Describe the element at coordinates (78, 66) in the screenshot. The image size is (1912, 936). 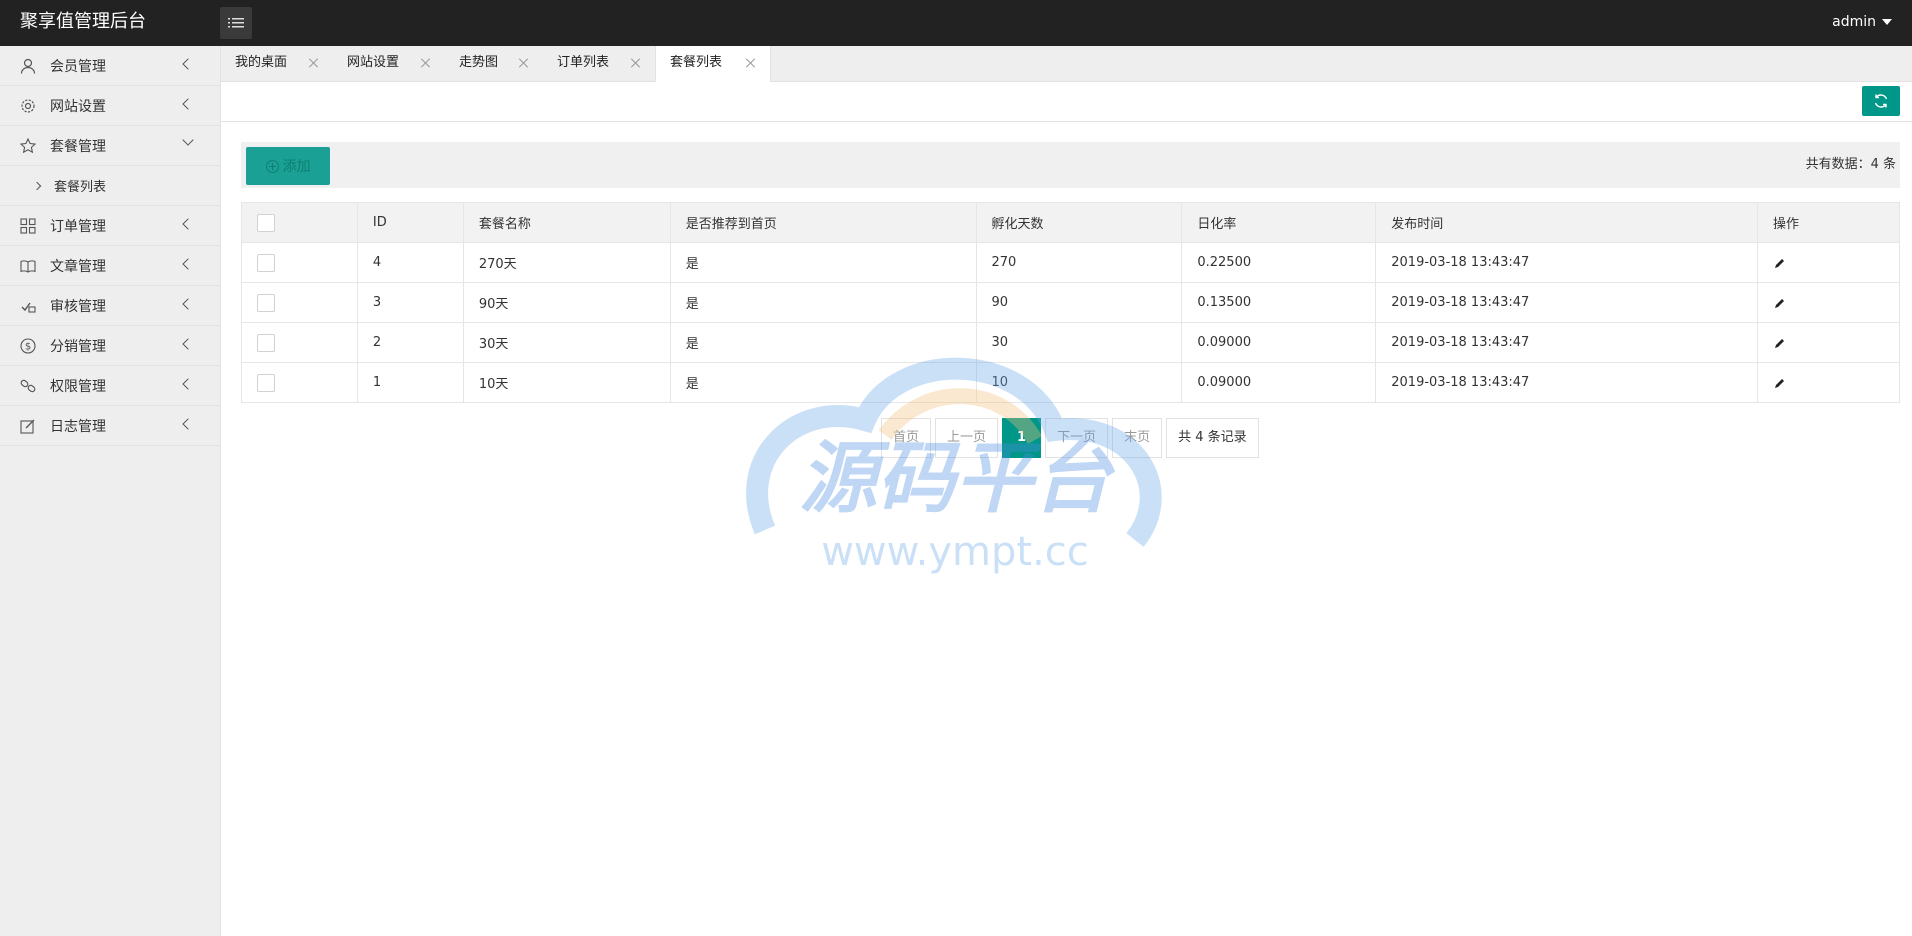
I see `sidebar-item-label: 会员管理` at that location.